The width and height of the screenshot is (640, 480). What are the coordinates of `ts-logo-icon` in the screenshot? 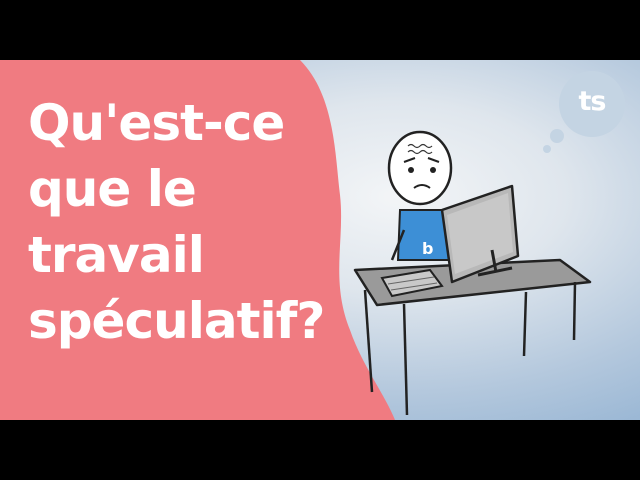 It's located at (584, 112).